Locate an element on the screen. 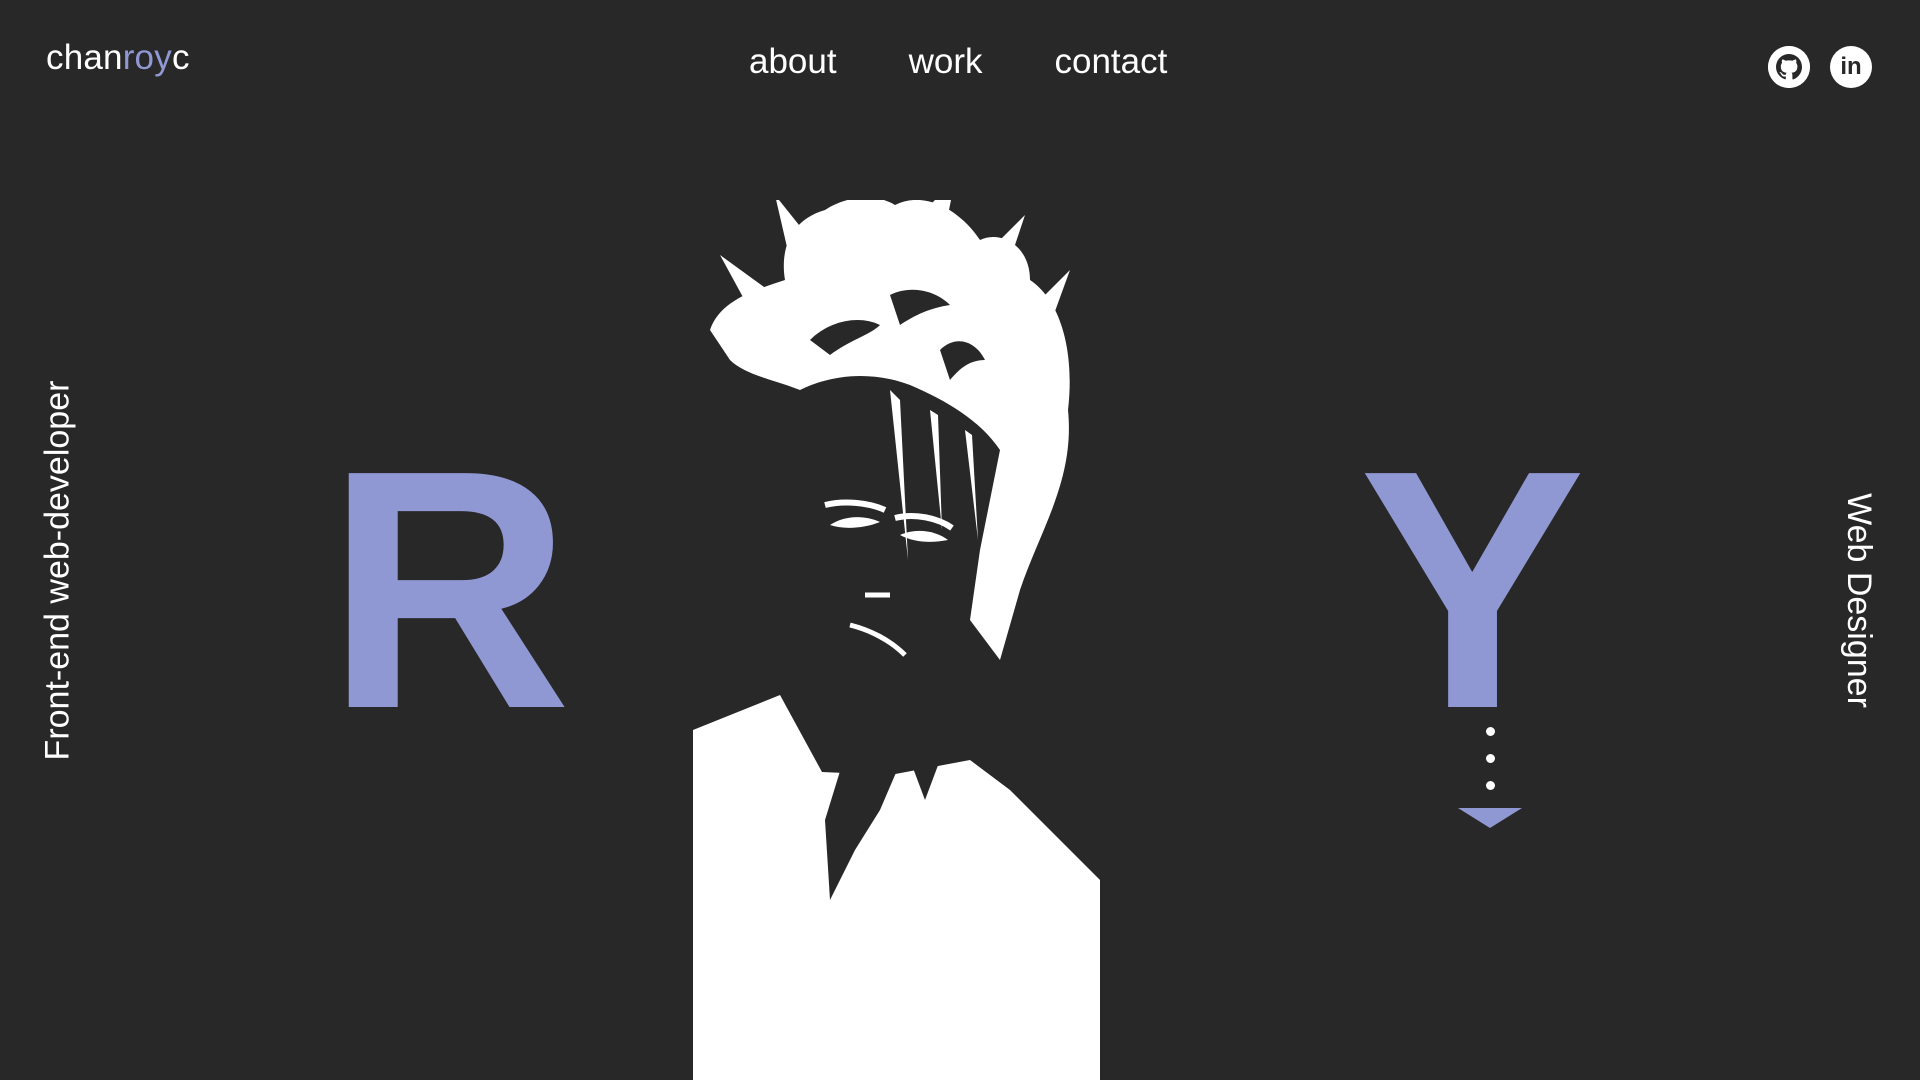 The image size is (1920, 1080). github-icon is located at coordinates (1789, 67).